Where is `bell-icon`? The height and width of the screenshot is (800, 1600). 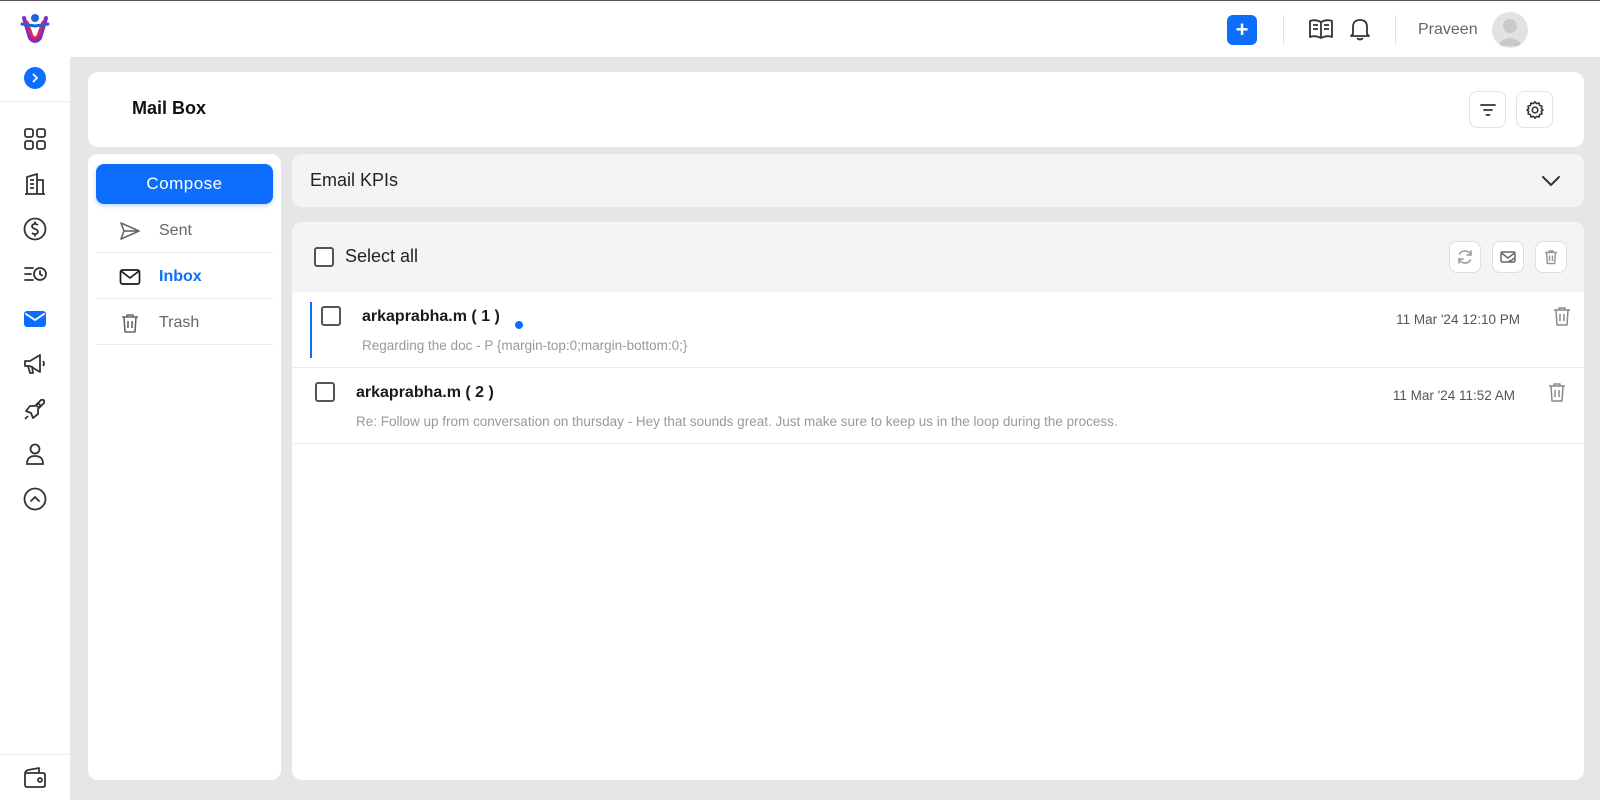
bell-icon is located at coordinates (1360, 29).